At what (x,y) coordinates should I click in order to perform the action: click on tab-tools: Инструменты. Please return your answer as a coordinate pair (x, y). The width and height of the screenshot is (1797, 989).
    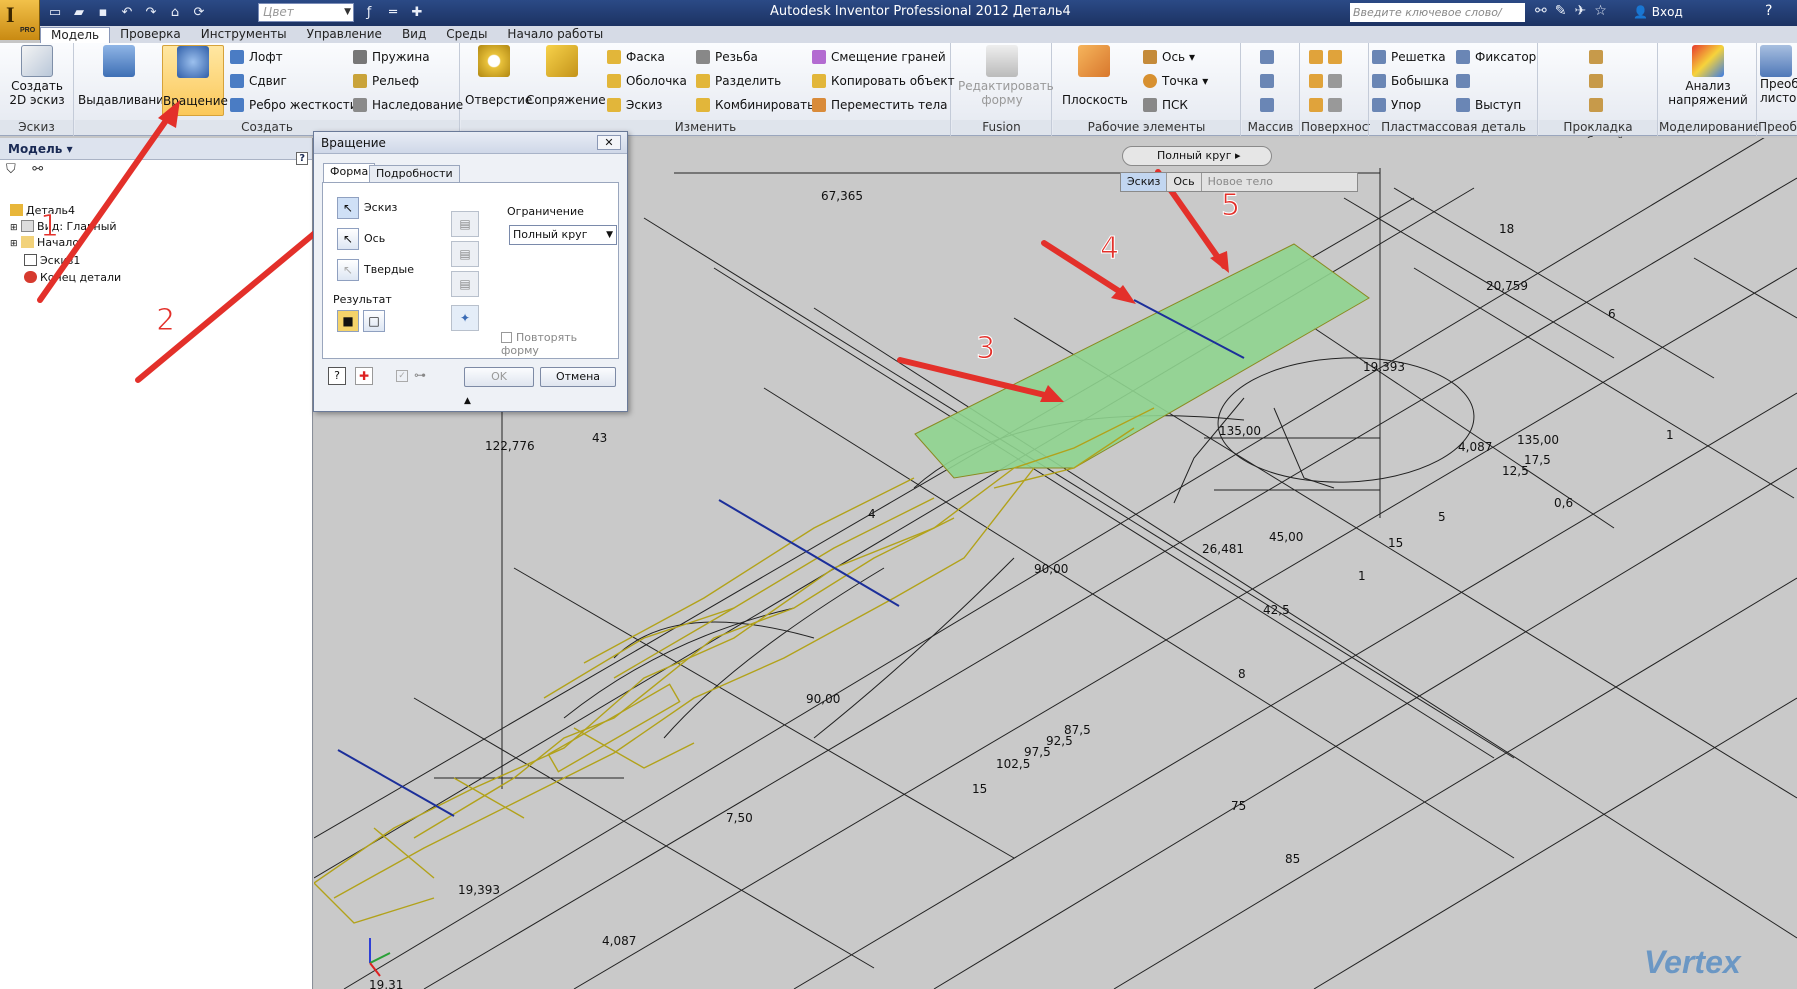
    Looking at the image, I should click on (244, 35).